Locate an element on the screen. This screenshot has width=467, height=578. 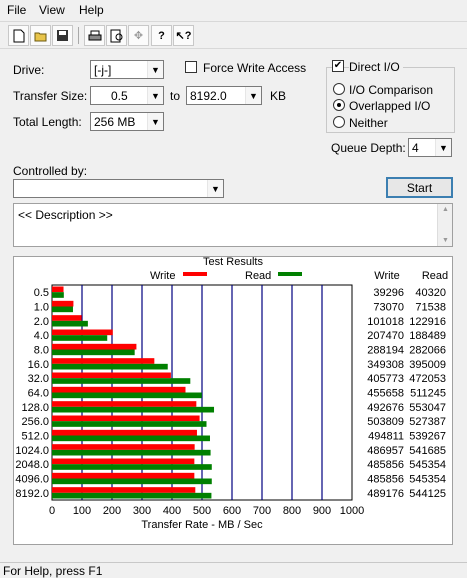
move-icon: ✥ is located at coordinates (138, 35).